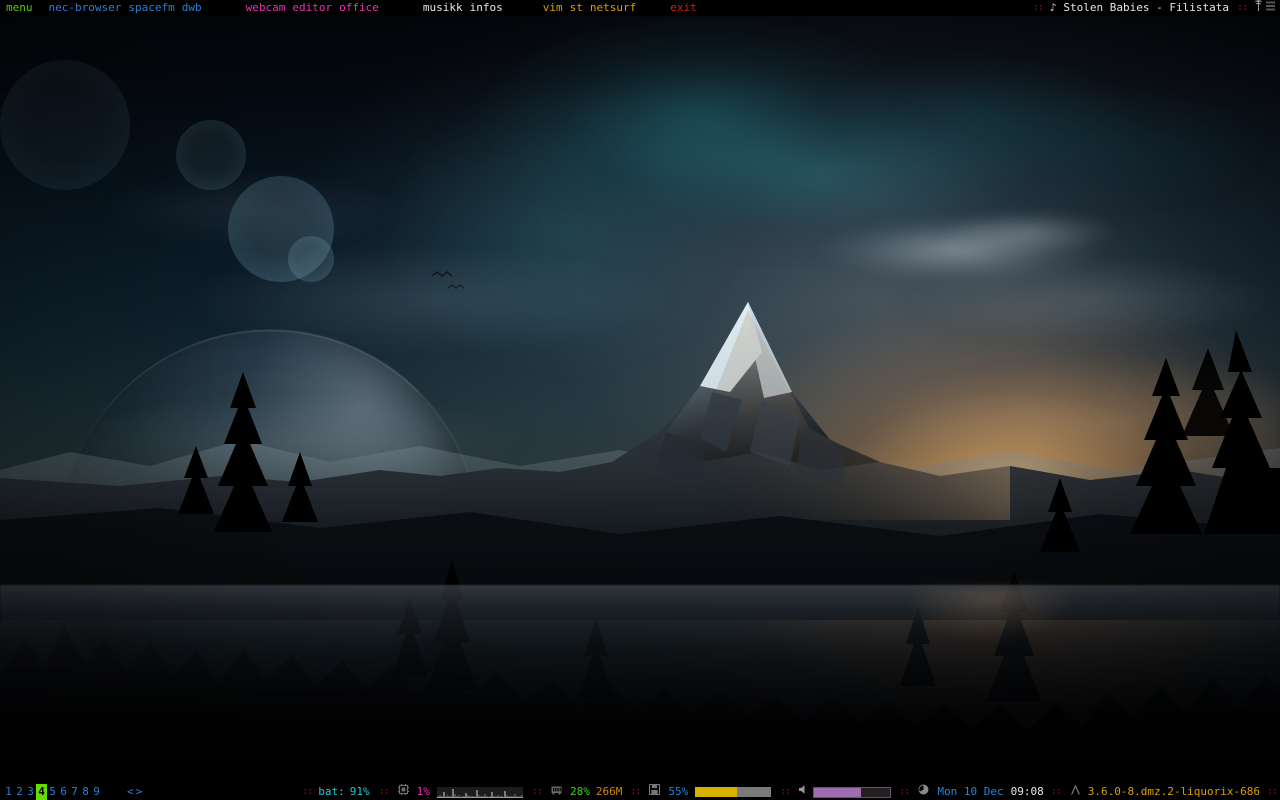 Image resolution: width=1280 pixels, height=800 pixels. Describe the element at coordinates (85, 792) in the screenshot. I see `workspace-8: 8` at that location.